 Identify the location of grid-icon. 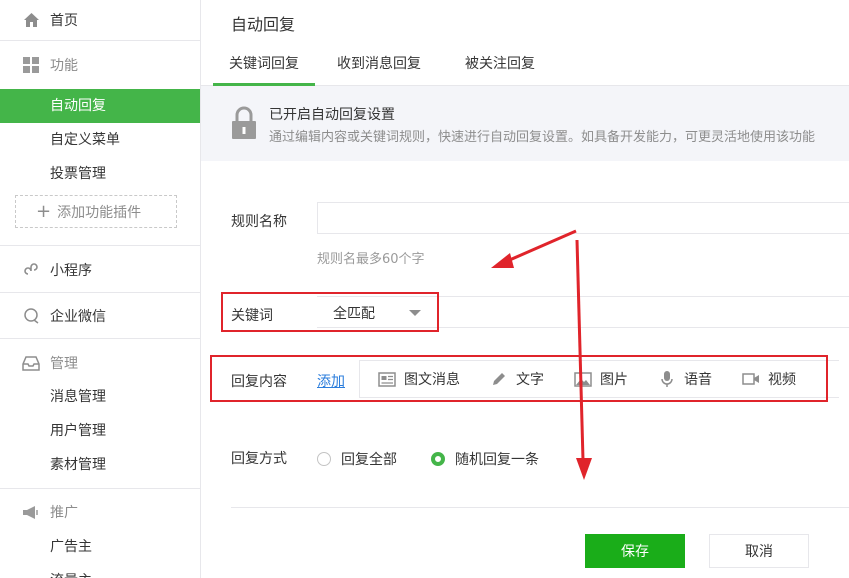
(31, 65).